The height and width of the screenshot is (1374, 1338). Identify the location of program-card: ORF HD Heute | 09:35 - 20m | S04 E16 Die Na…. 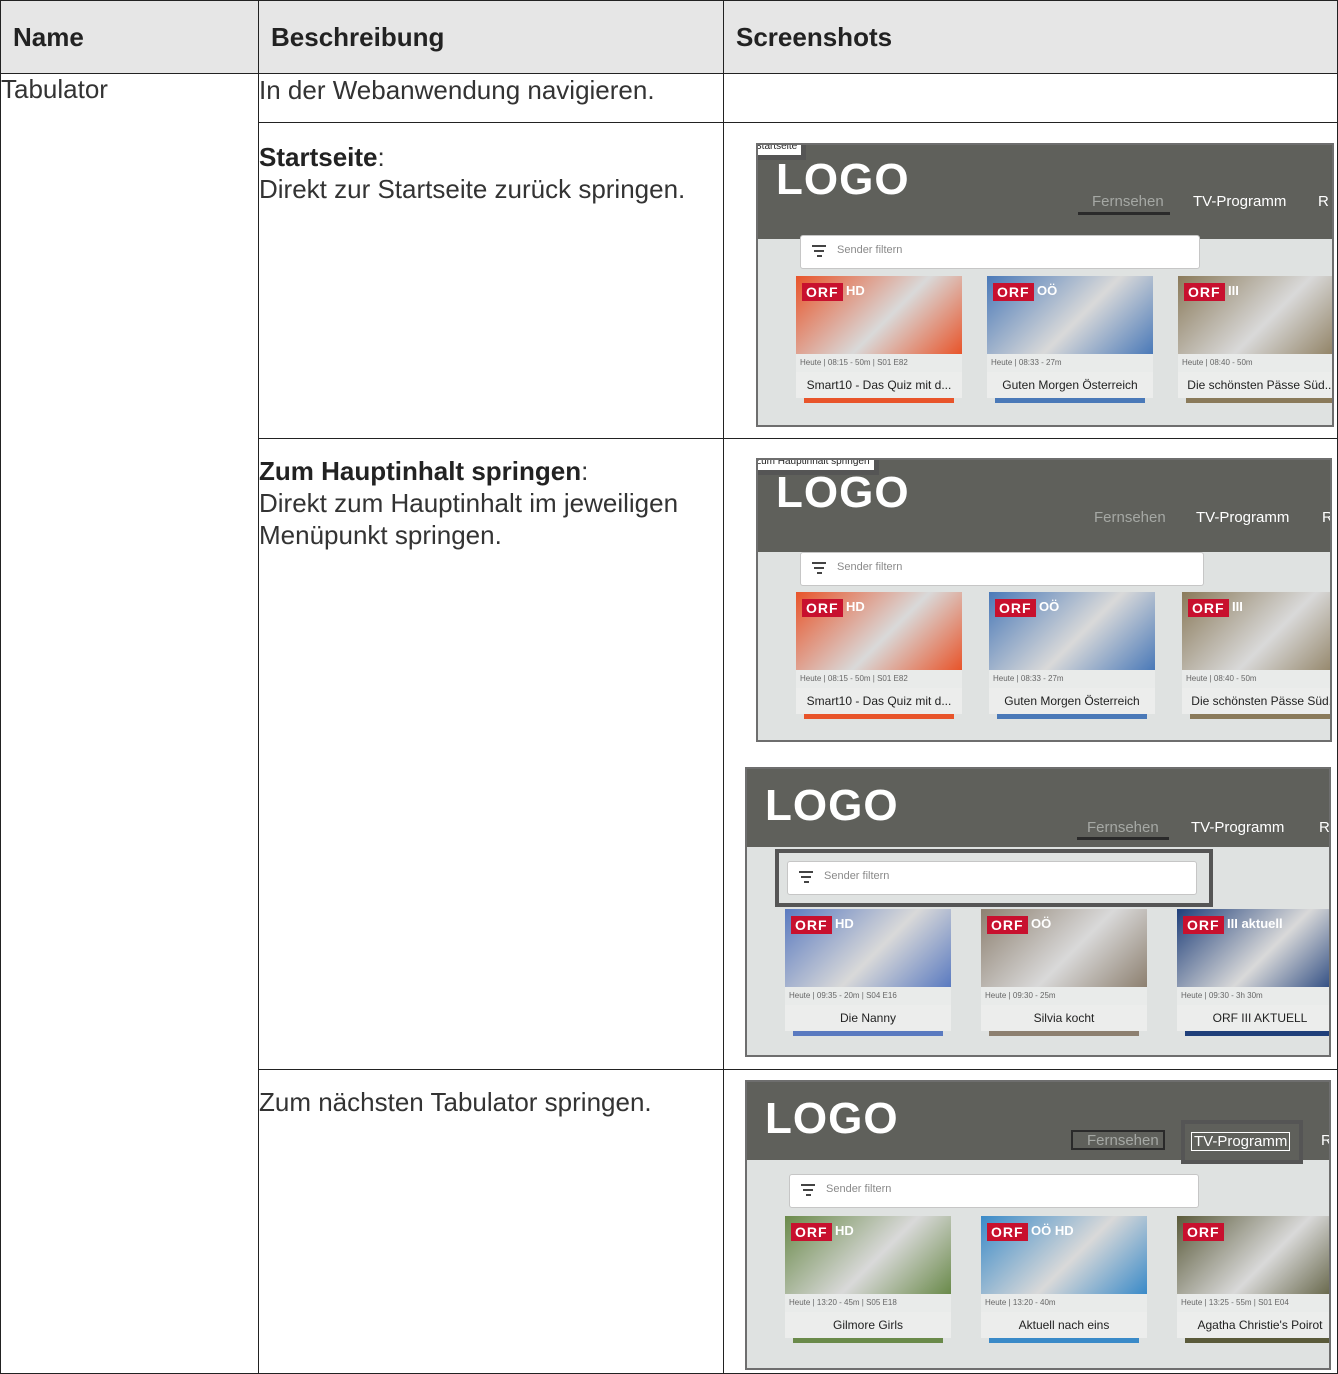
(868, 982).